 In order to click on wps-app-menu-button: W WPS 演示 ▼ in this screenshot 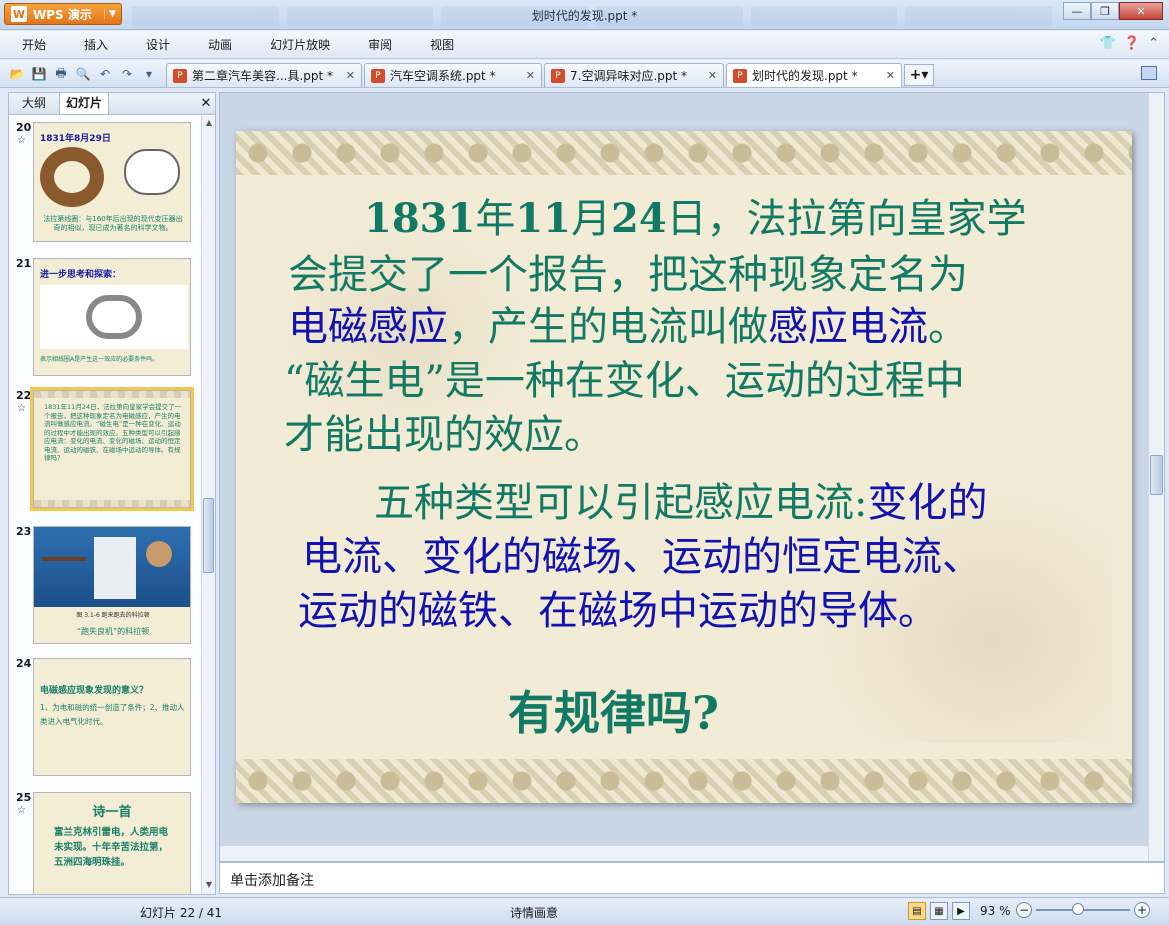, I will do `click(63, 14)`.